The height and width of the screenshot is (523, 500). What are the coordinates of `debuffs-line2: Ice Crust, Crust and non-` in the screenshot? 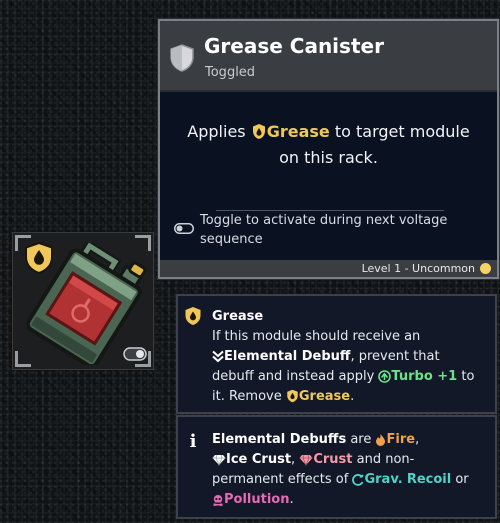 It's located at (352, 460).